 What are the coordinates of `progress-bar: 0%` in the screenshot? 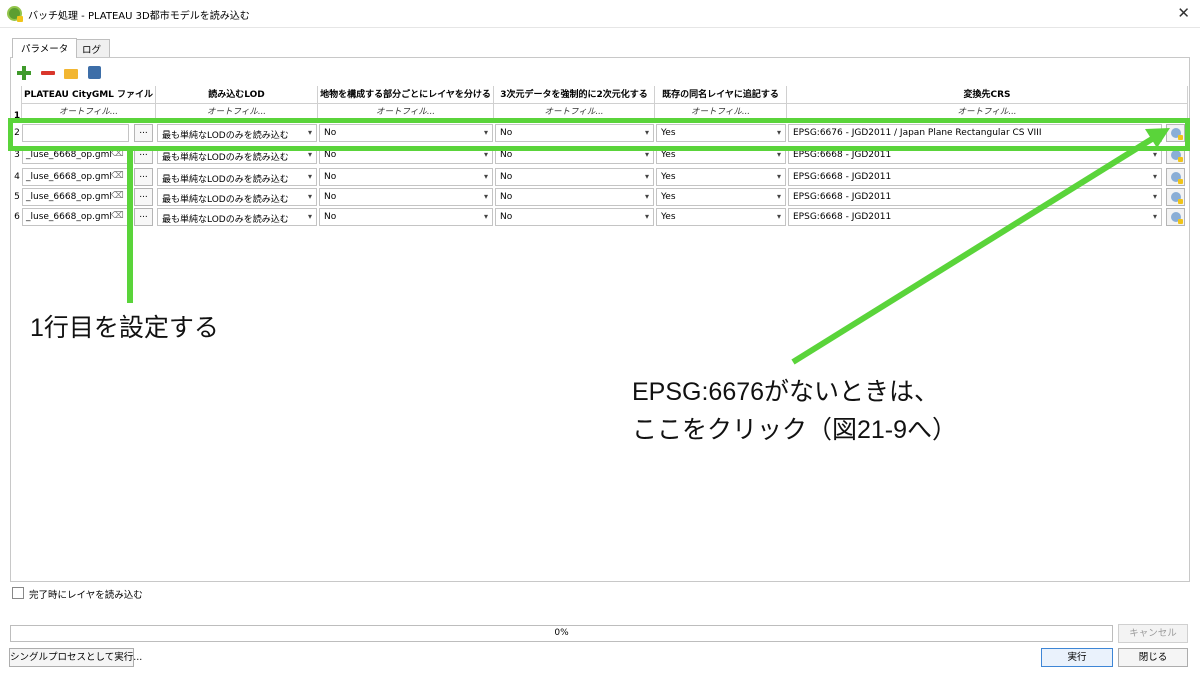 It's located at (561, 633).